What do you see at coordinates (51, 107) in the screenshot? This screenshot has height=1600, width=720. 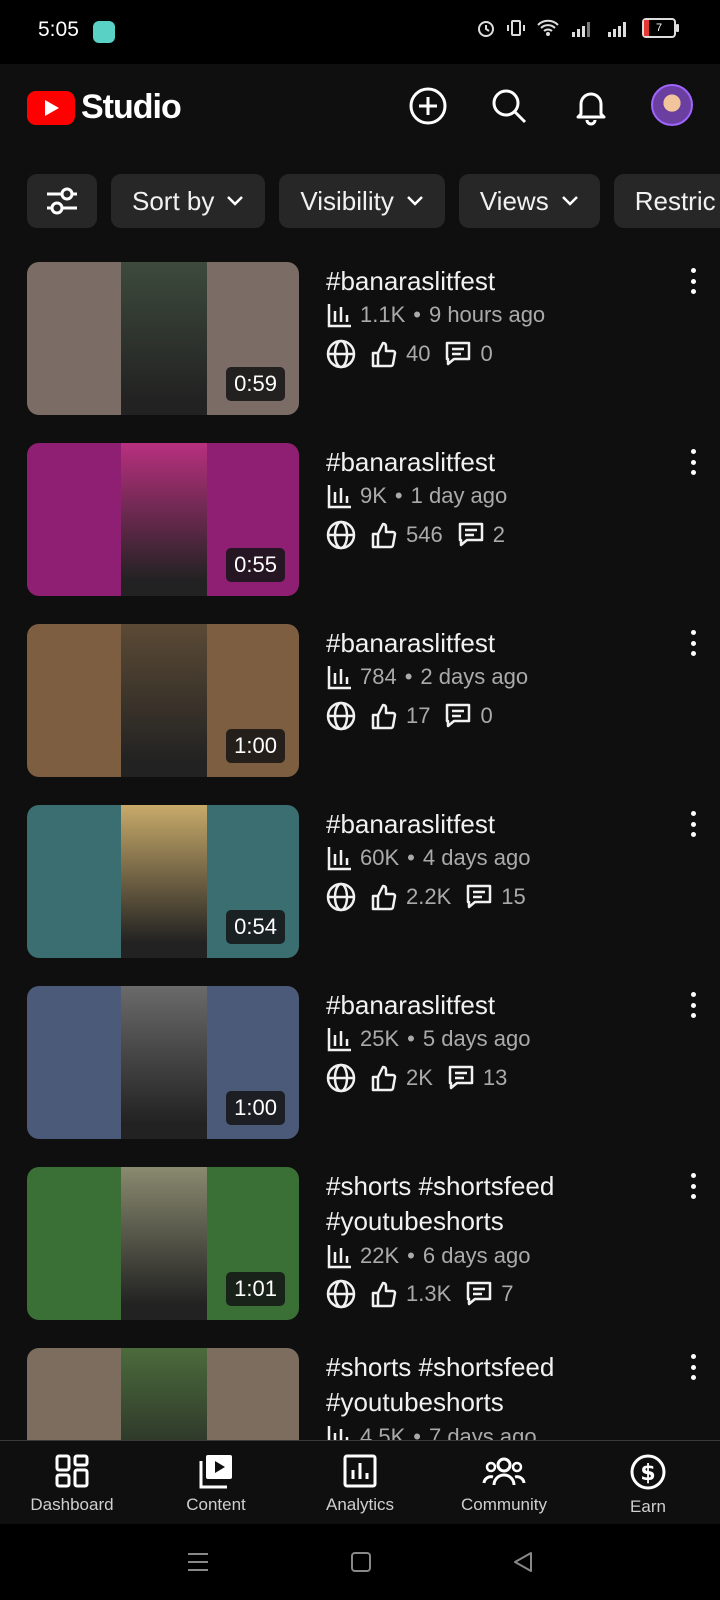 I see `youtube-play-icon` at bounding box center [51, 107].